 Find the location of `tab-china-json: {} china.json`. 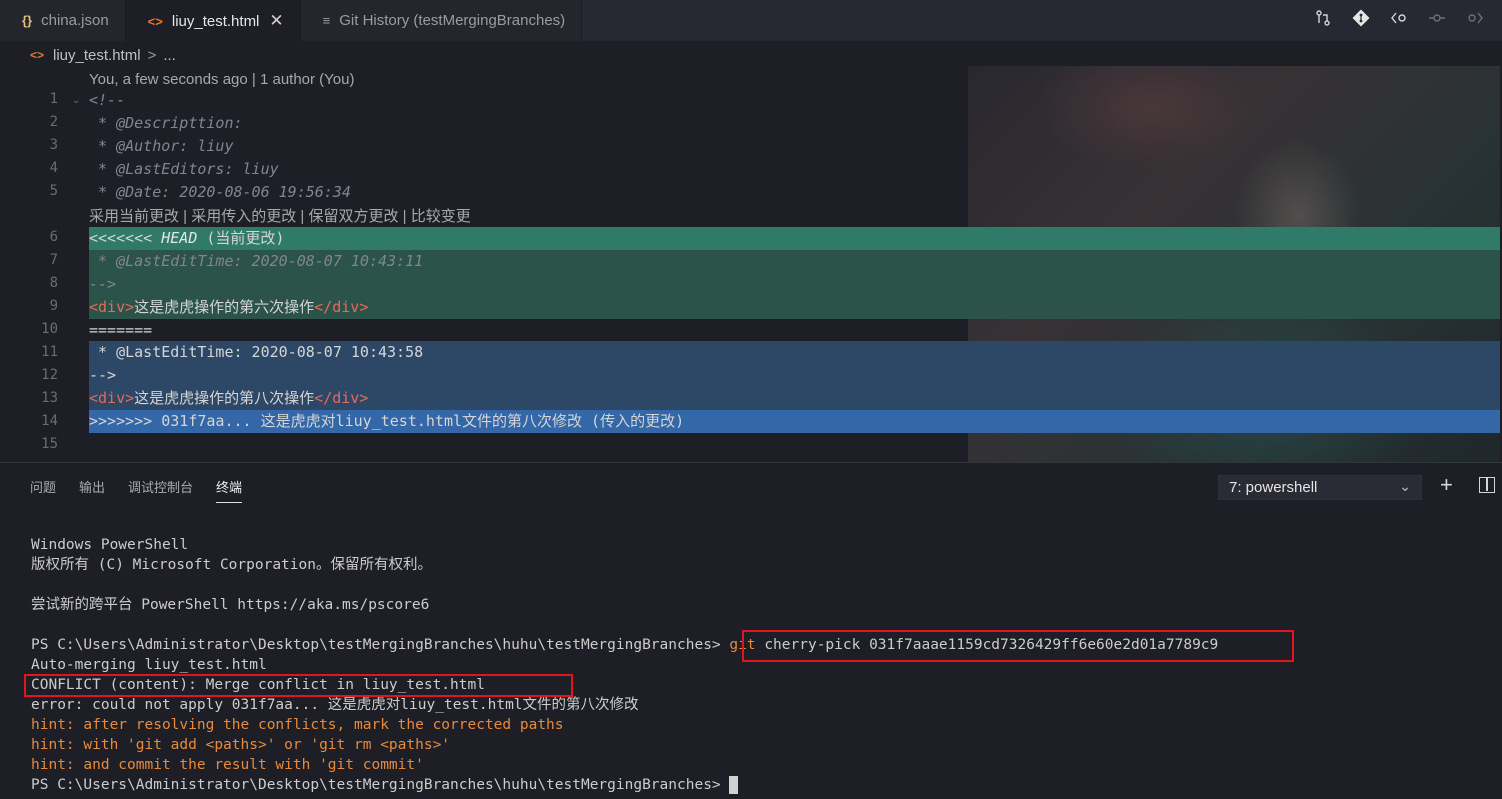

tab-china-json: {} china.json is located at coordinates (63, 20).